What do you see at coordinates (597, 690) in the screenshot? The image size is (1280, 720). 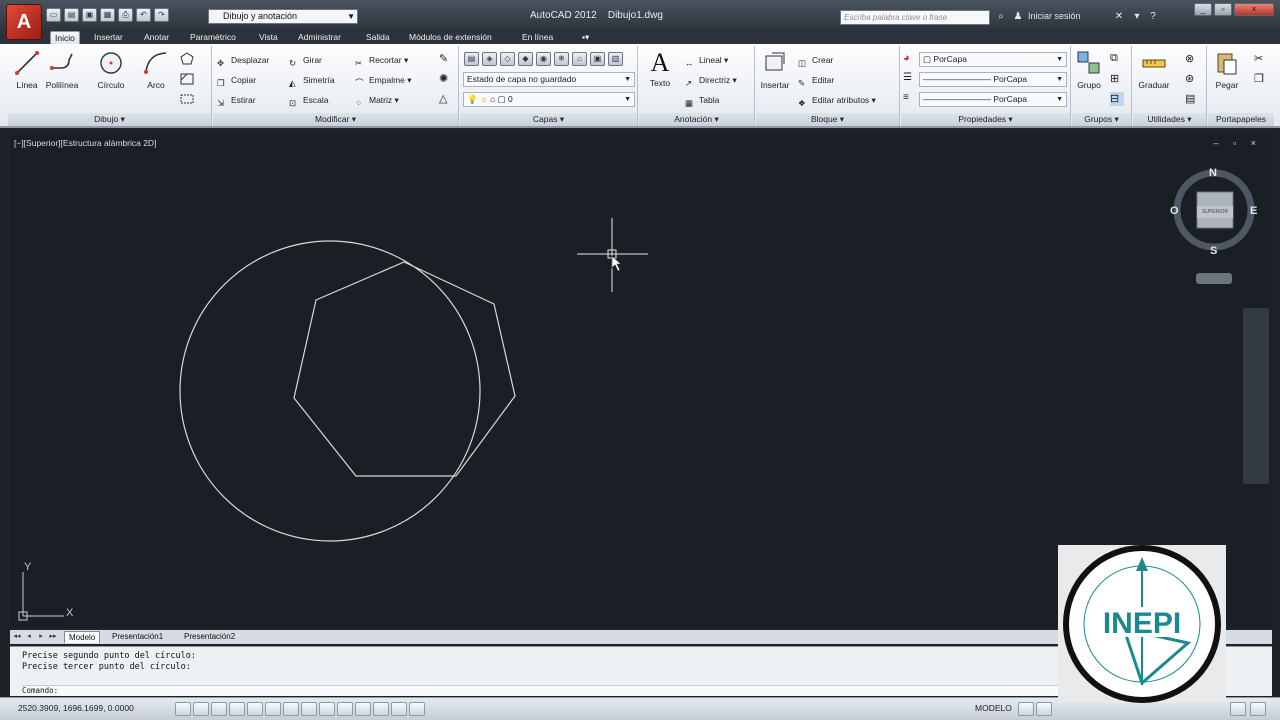 I see `command-input: Comando:` at bounding box center [597, 690].